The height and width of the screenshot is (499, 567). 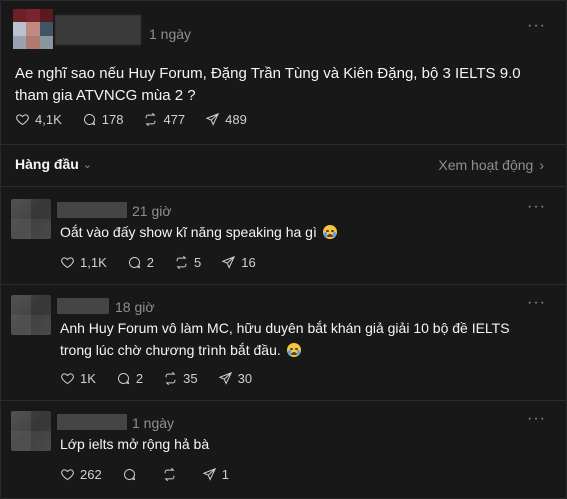 What do you see at coordinates (225, 474) in the screenshot?
I see `reply-share-count: 1` at bounding box center [225, 474].